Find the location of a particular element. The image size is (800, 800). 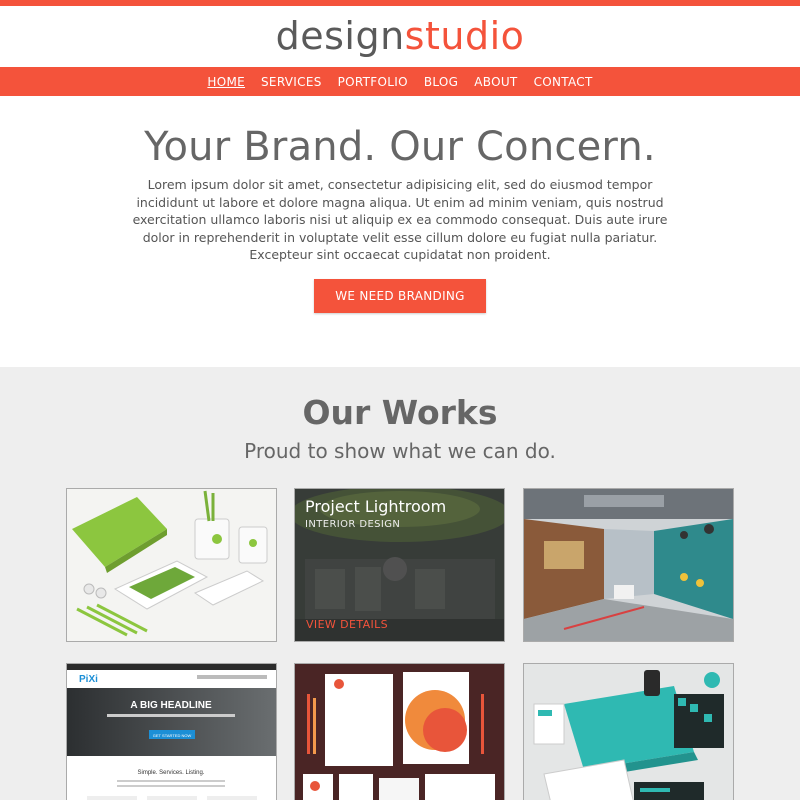

portfolio-item-letterhead is located at coordinates (399, 731).